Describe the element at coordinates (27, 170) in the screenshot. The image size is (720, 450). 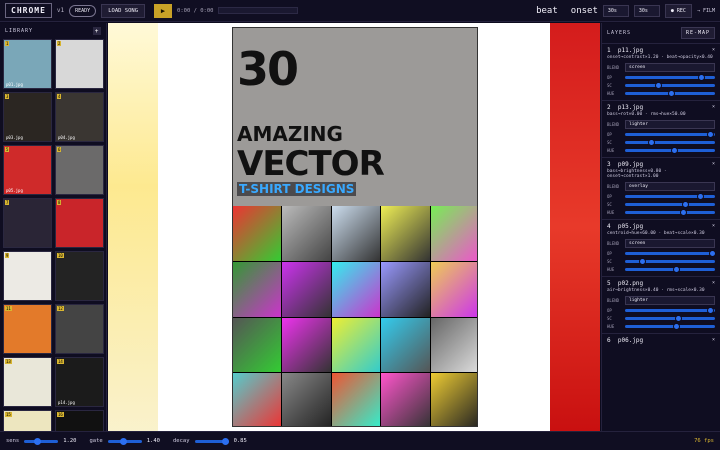
I see `library-thumb: 5 p05.jpg` at that location.